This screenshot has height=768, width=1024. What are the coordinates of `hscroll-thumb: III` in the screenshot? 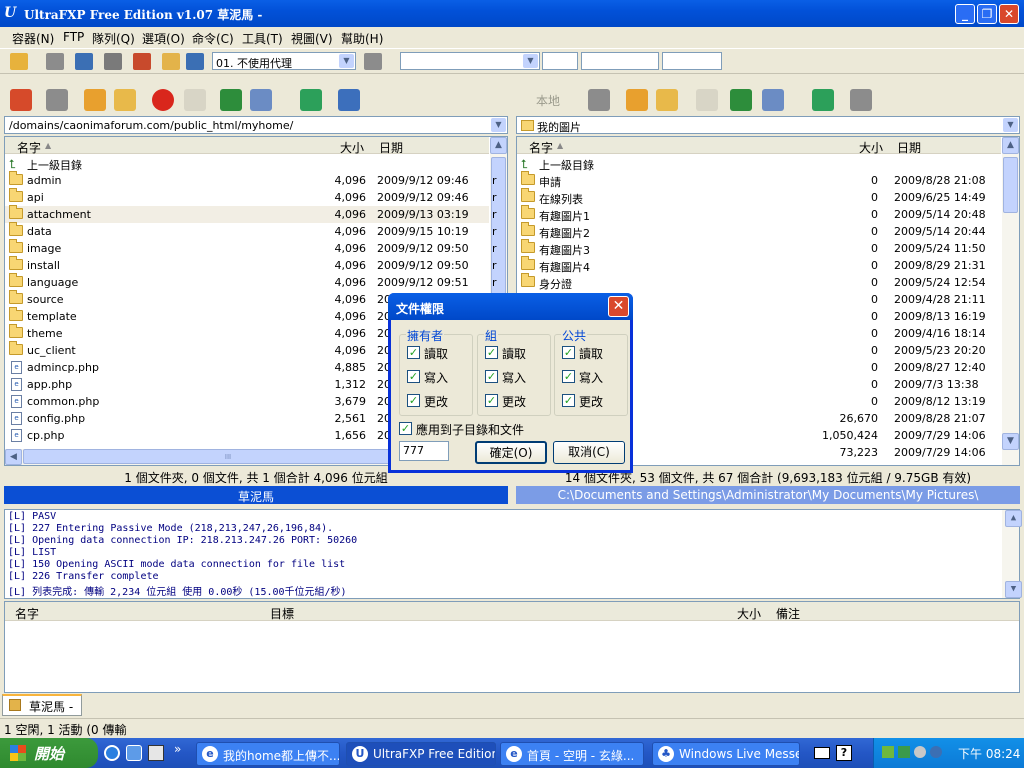 It's located at (228, 456).